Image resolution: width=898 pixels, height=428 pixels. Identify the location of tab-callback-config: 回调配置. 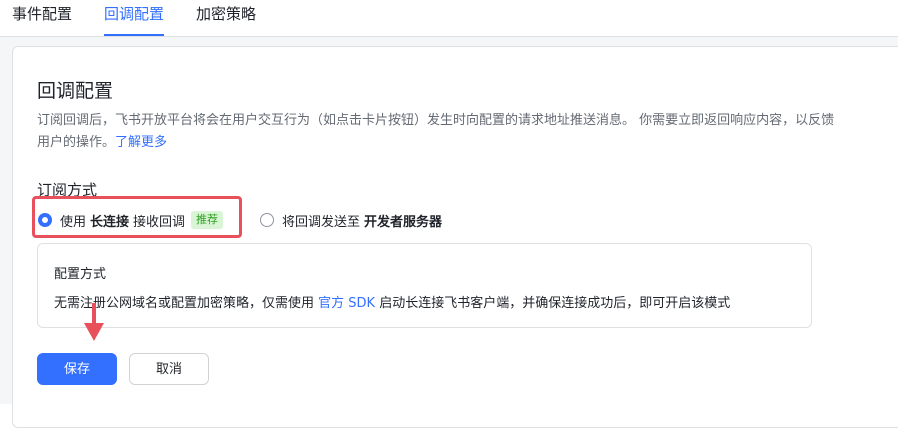
(134, 18).